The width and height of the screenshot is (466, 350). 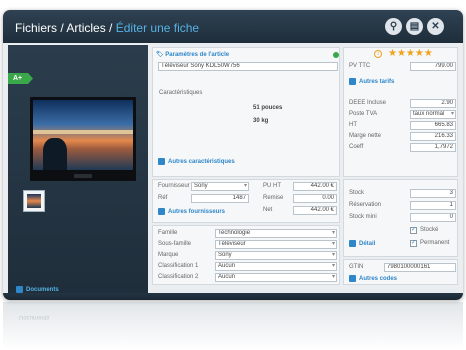 What do you see at coordinates (160, 55) in the screenshot?
I see `tag-icon: 🏷` at bounding box center [160, 55].